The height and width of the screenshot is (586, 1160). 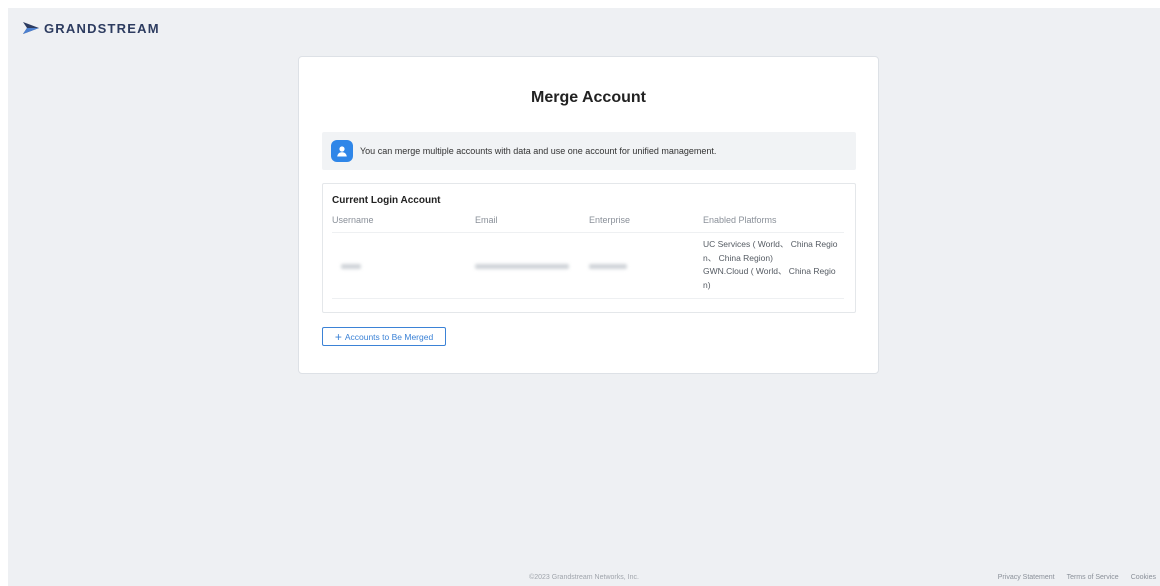 What do you see at coordinates (738, 257) in the screenshot?
I see `platforms-line: n、 China Region)` at bounding box center [738, 257].